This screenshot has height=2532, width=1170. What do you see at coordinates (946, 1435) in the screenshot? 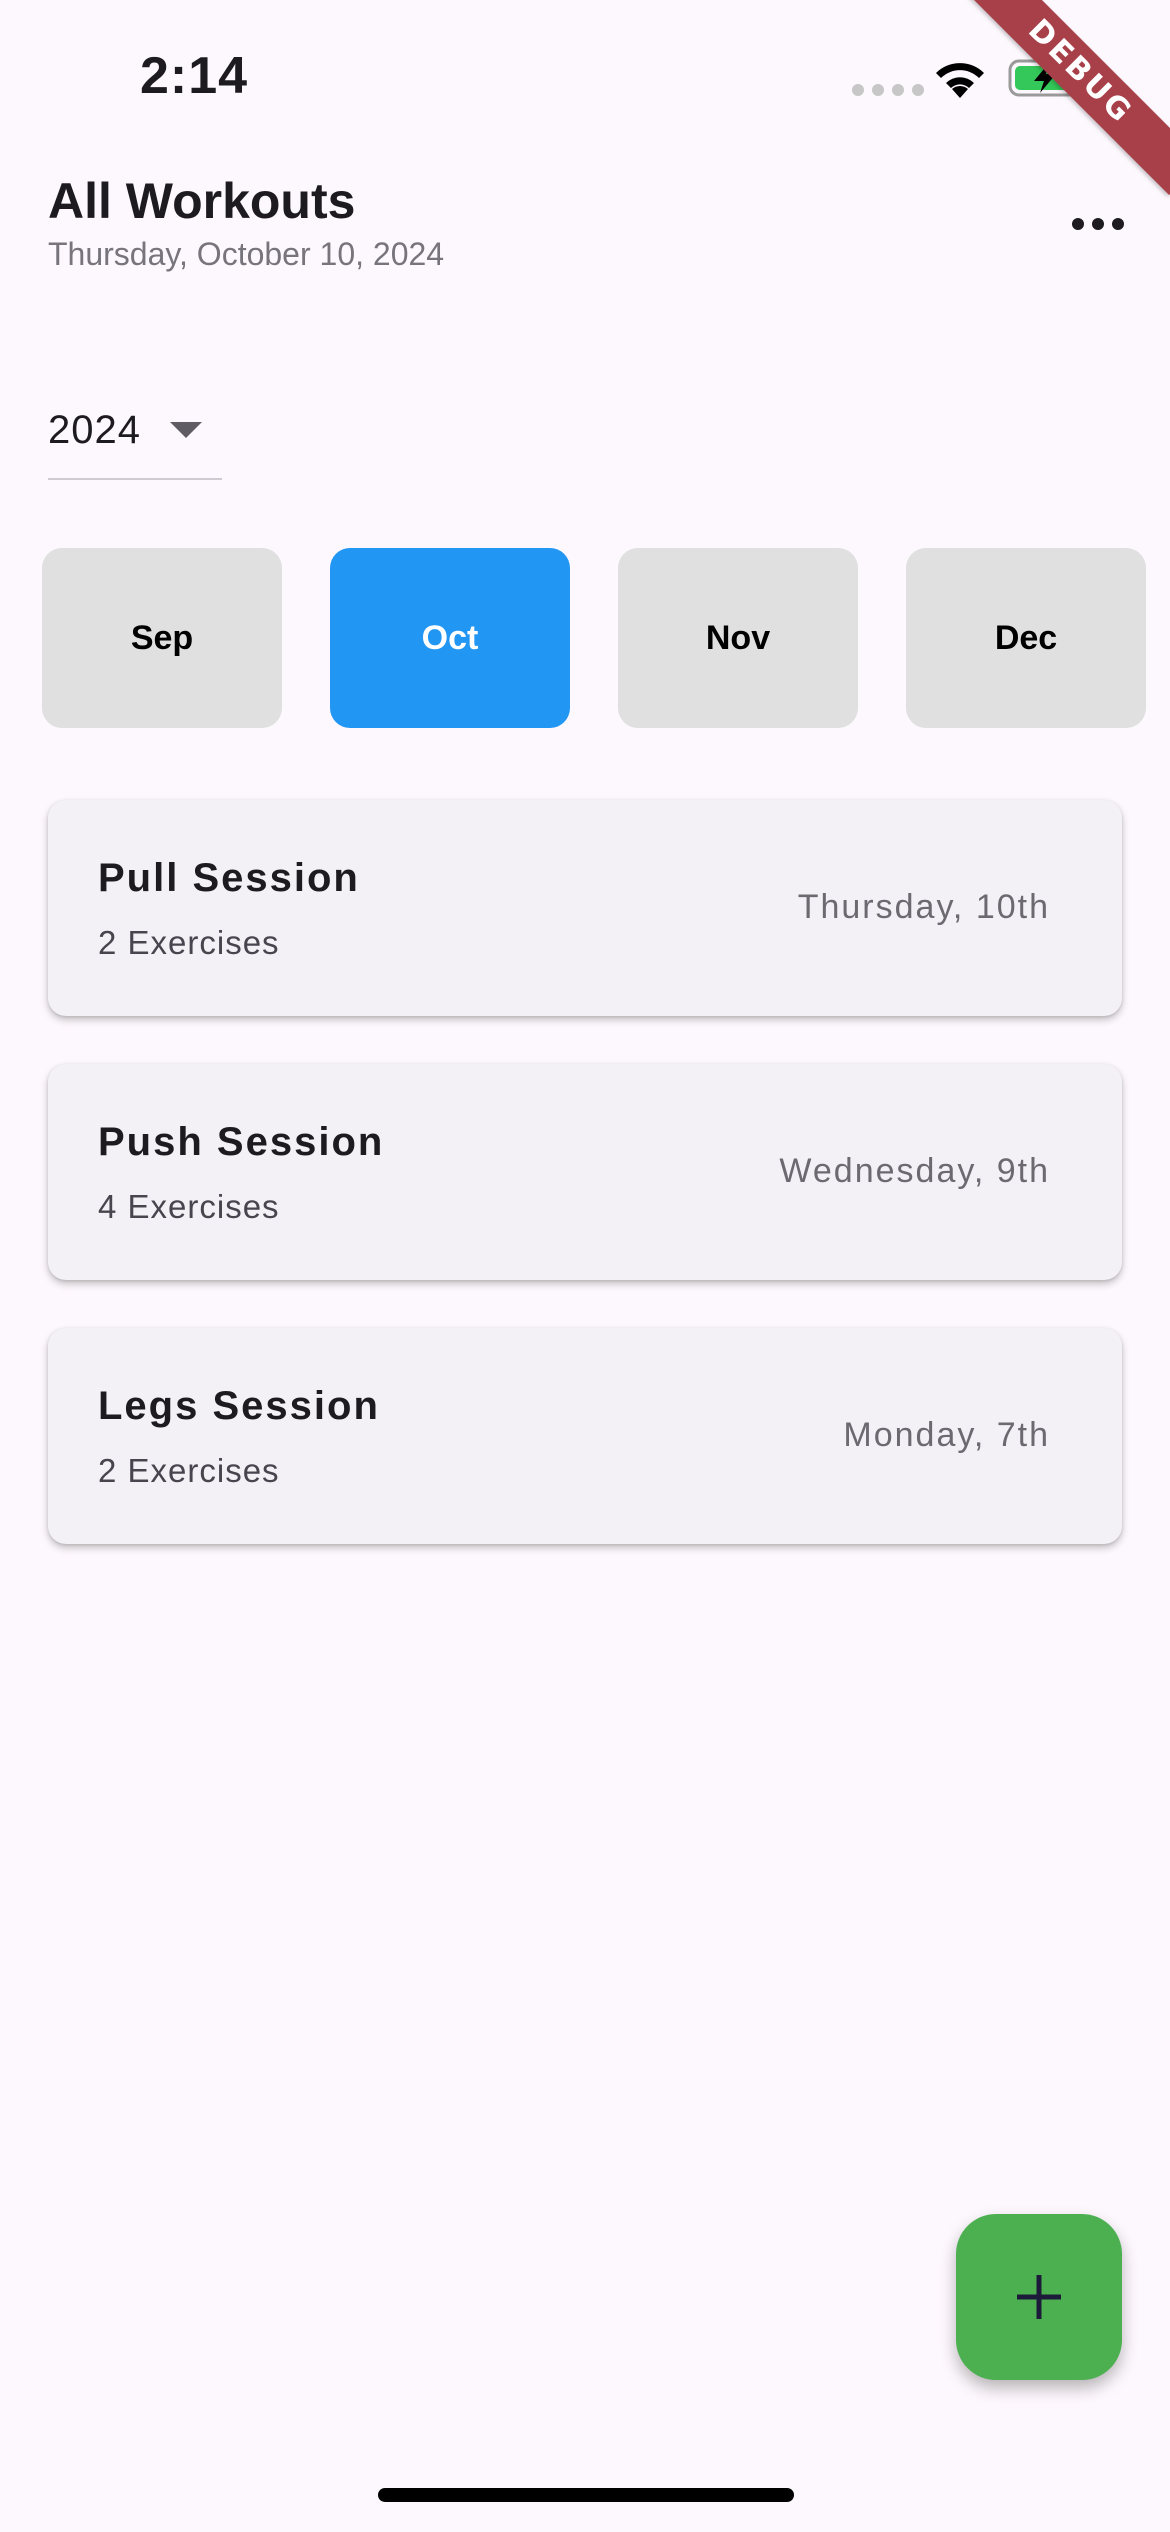
I see `workout-date: Monday, 7th` at bounding box center [946, 1435].